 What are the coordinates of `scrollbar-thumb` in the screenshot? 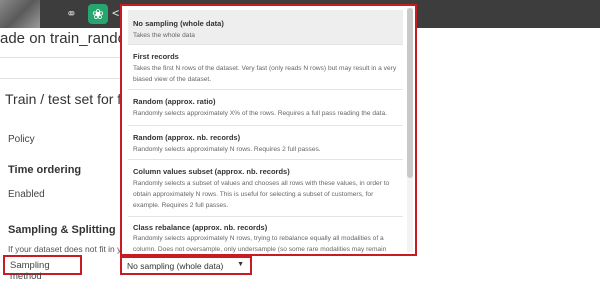 It's located at (410, 93).